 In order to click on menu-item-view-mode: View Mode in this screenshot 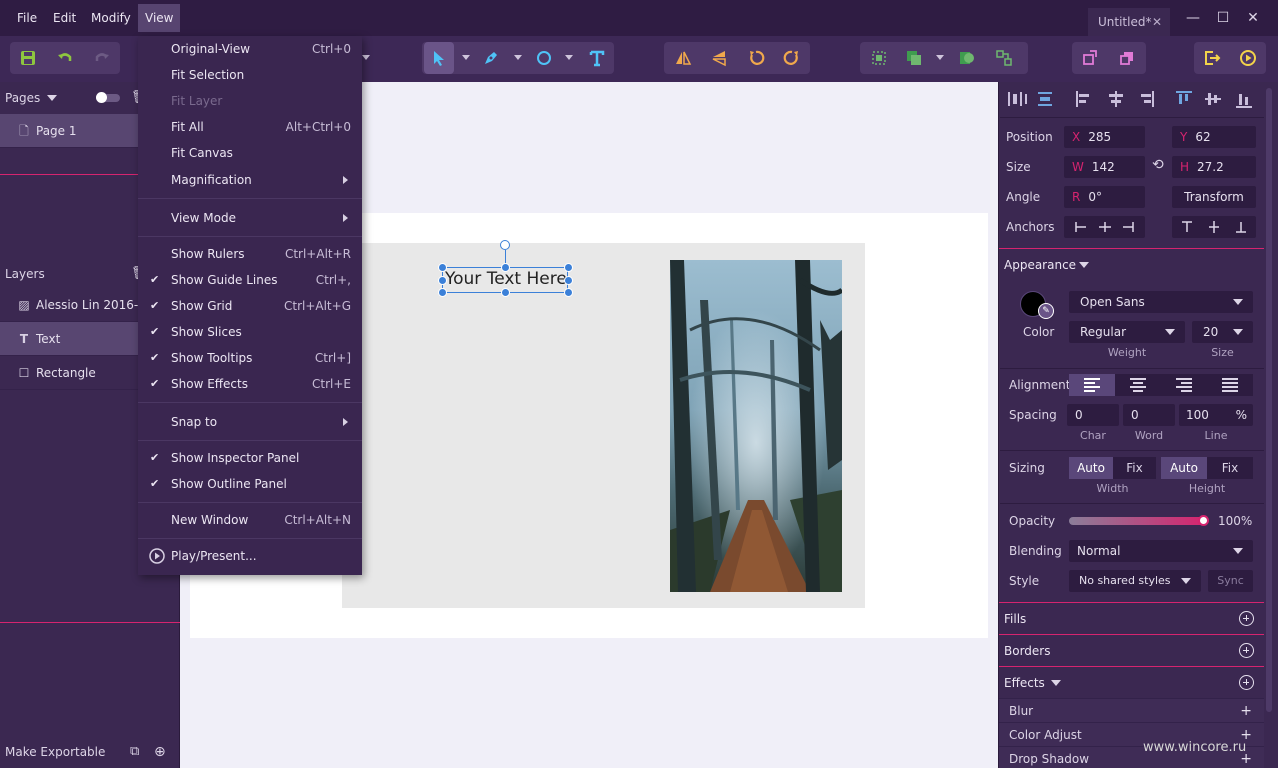, I will do `click(250, 218)`.